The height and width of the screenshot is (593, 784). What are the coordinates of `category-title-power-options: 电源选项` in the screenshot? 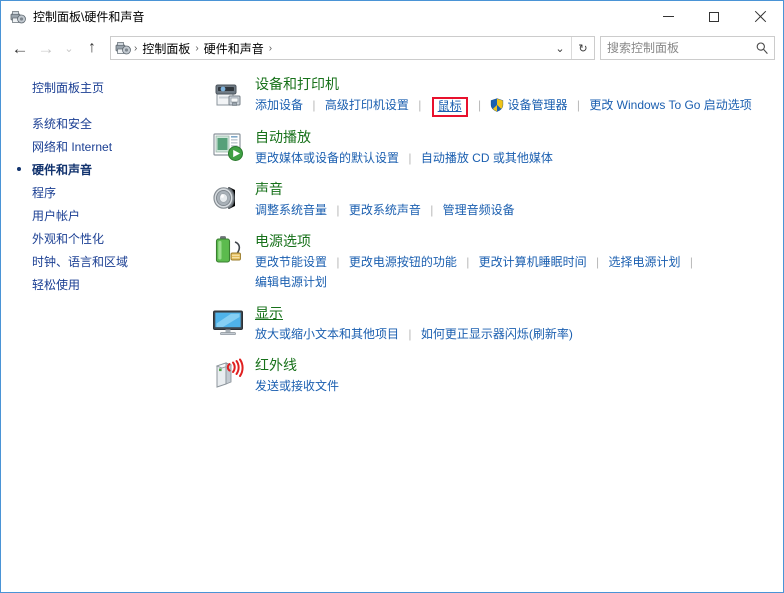 It's located at (283, 241).